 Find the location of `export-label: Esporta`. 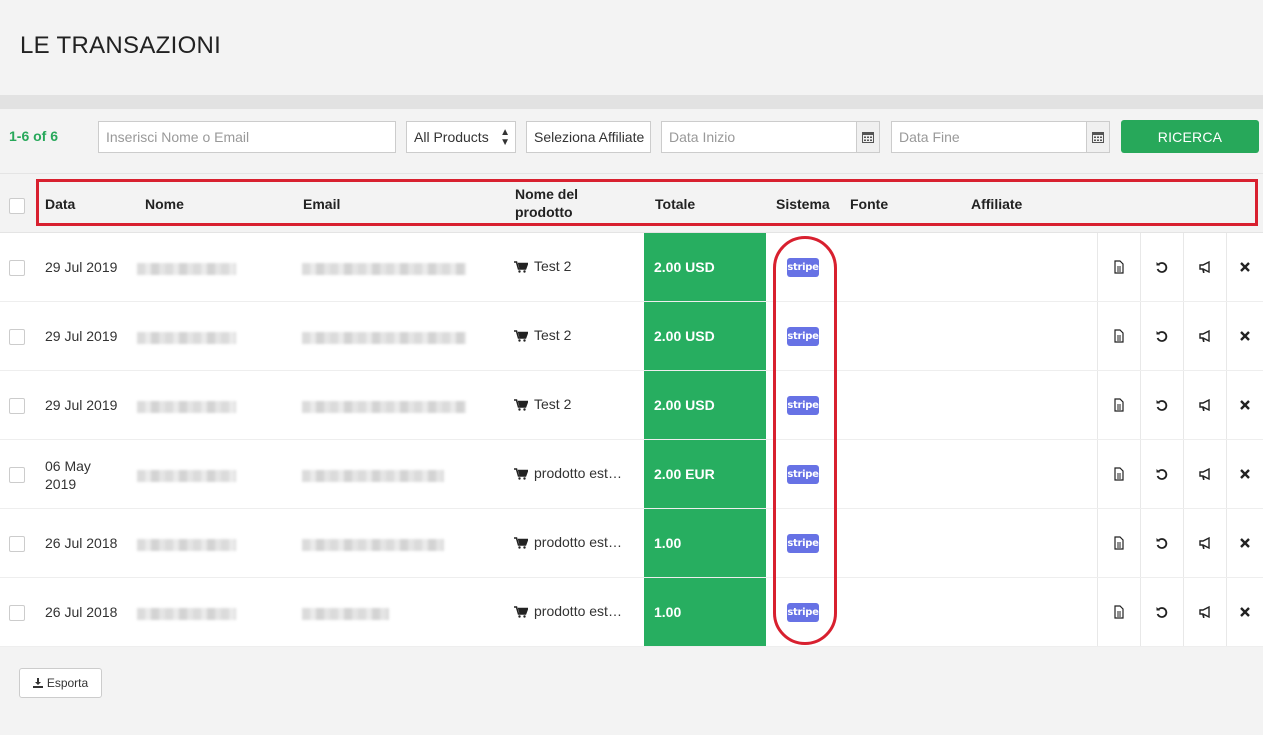

export-label: Esporta is located at coordinates (67, 683).